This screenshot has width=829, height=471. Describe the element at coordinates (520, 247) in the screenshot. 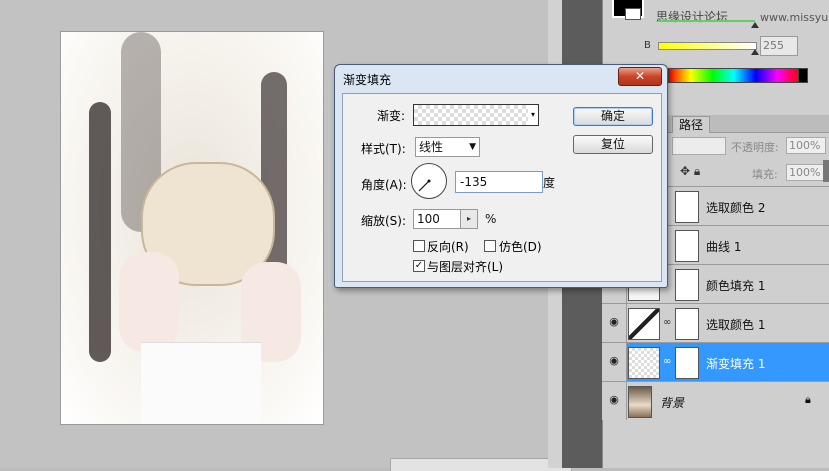

I see `dither-label: 仿色(D)` at that location.